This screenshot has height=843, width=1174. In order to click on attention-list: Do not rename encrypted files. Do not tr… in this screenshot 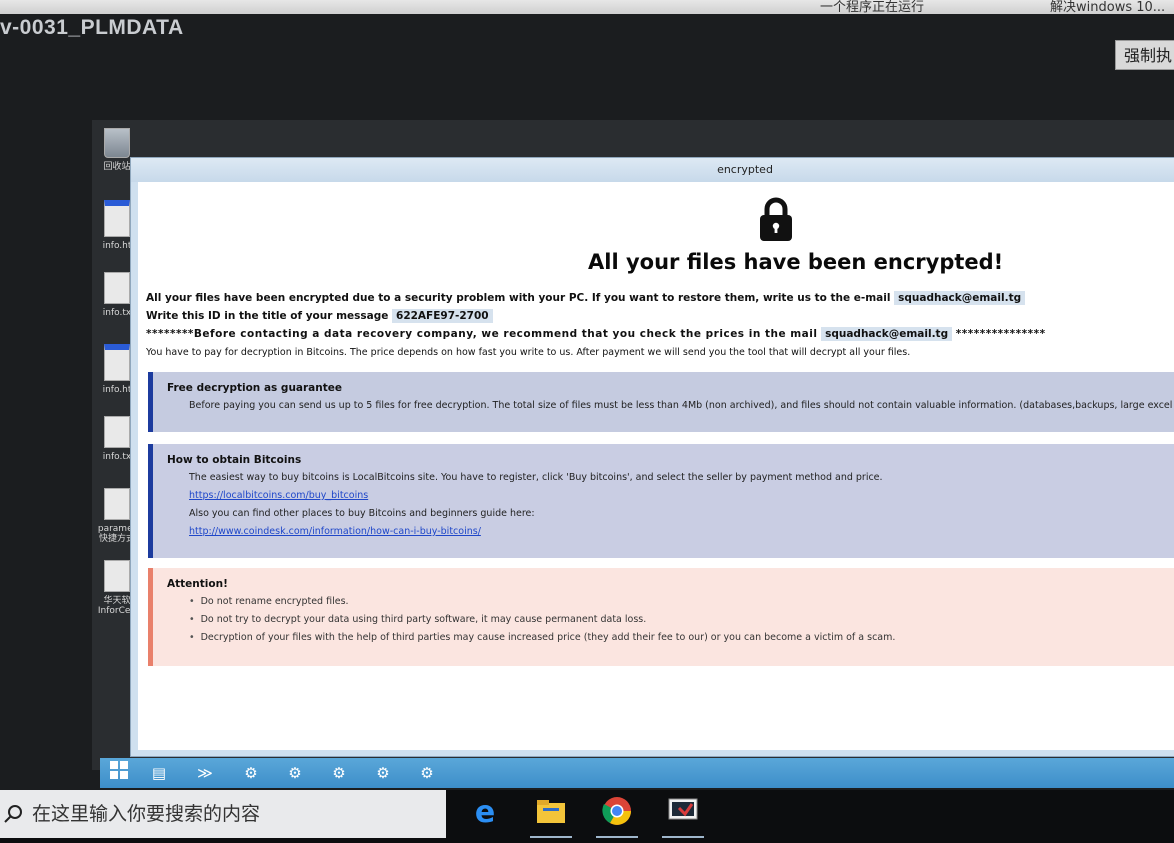, I will do `click(670, 619)`.